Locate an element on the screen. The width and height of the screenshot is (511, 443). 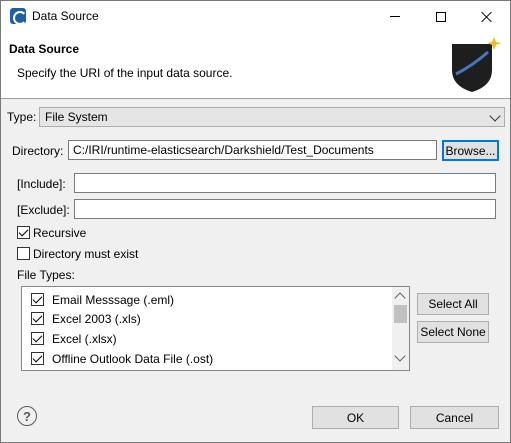
file-type-label: Email Messsage (.eml) is located at coordinates (113, 300).